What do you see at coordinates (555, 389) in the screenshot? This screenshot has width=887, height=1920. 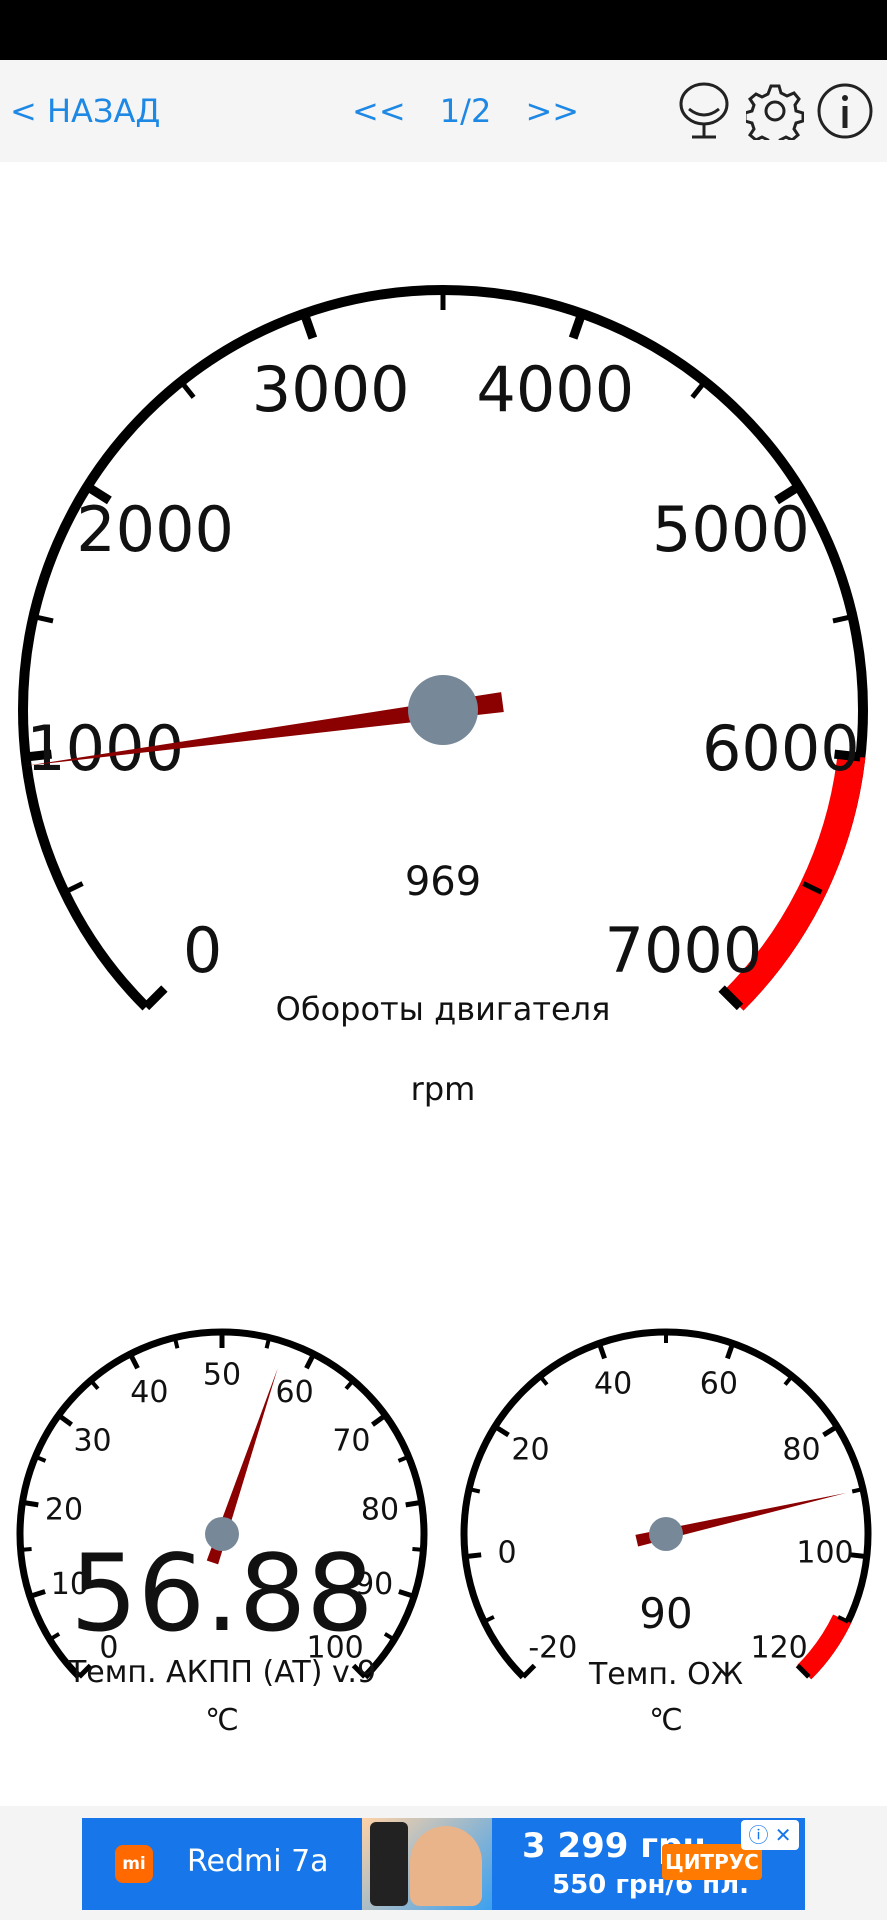 I see `tick-label: 4000` at bounding box center [555, 389].